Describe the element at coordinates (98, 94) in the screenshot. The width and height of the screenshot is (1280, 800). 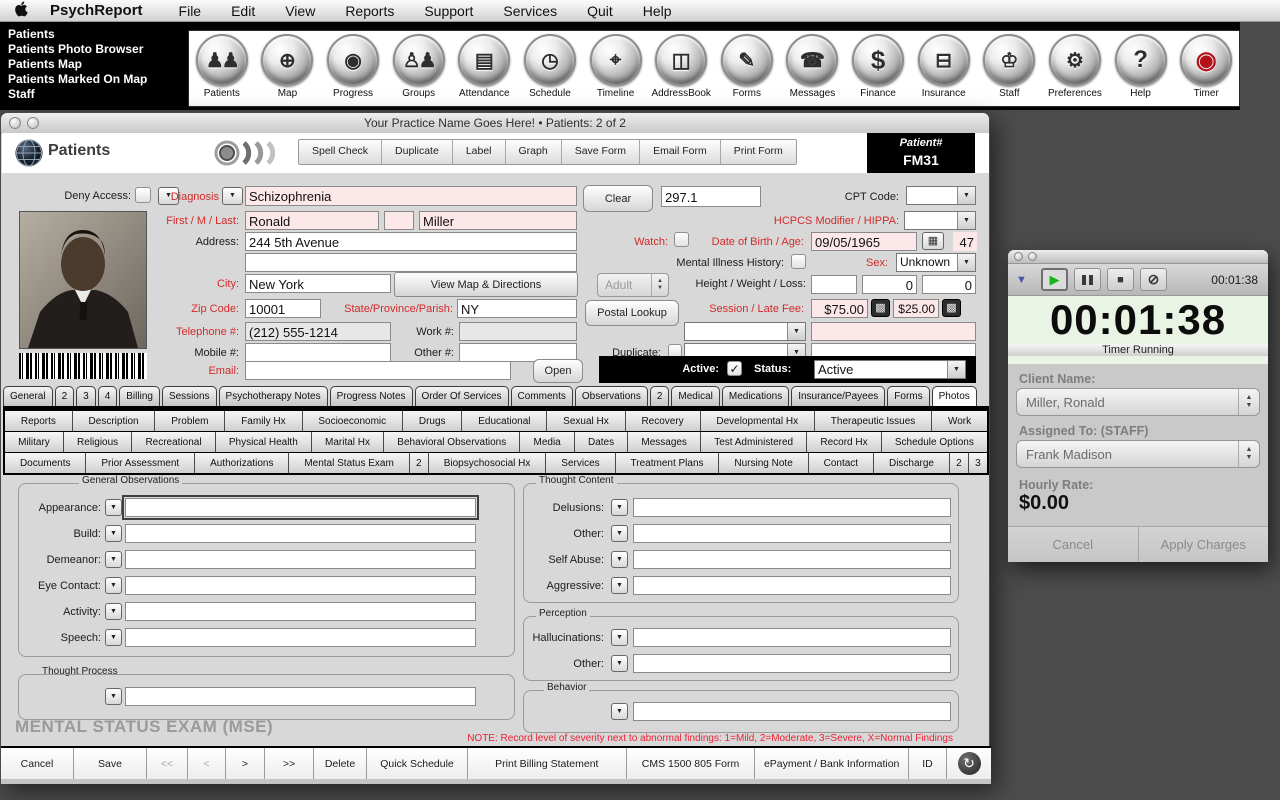
I see `quick-menu-staff: Staff` at that location.